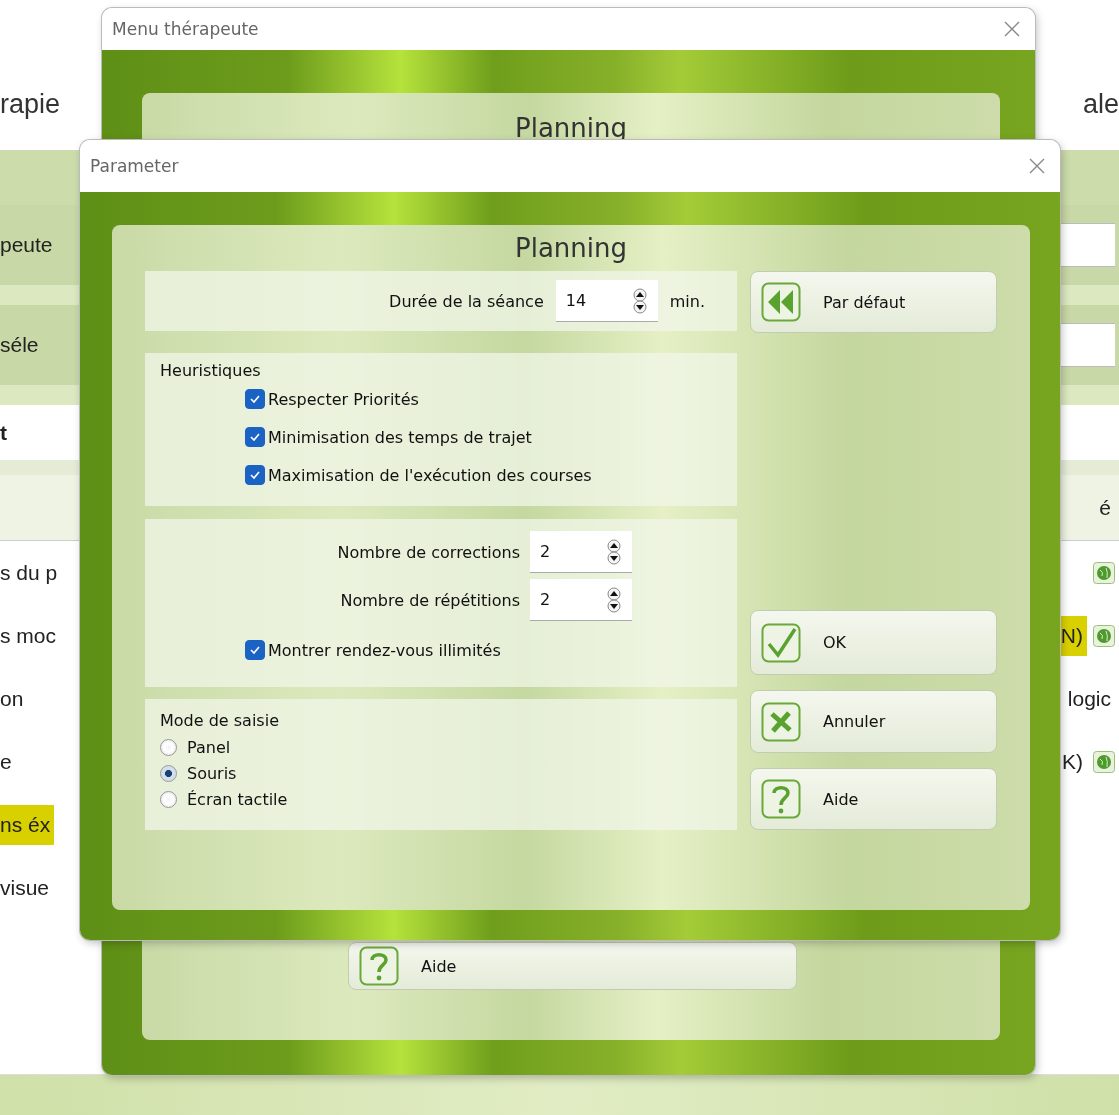  I want to click on field-label: Nombre de répétitions, so click(429, 600).